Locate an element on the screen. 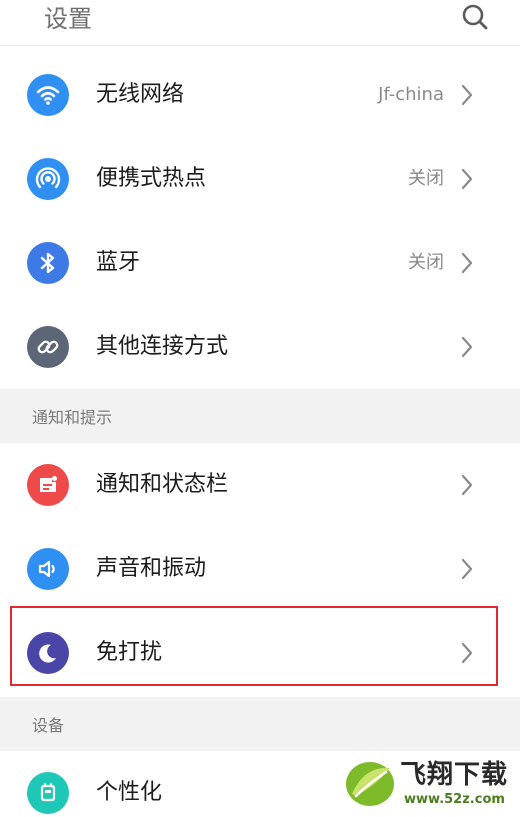 Image resolution: width=520 pixels, height=817 pixels. section-header-device: 设备 is located at coordinates (260, 724).